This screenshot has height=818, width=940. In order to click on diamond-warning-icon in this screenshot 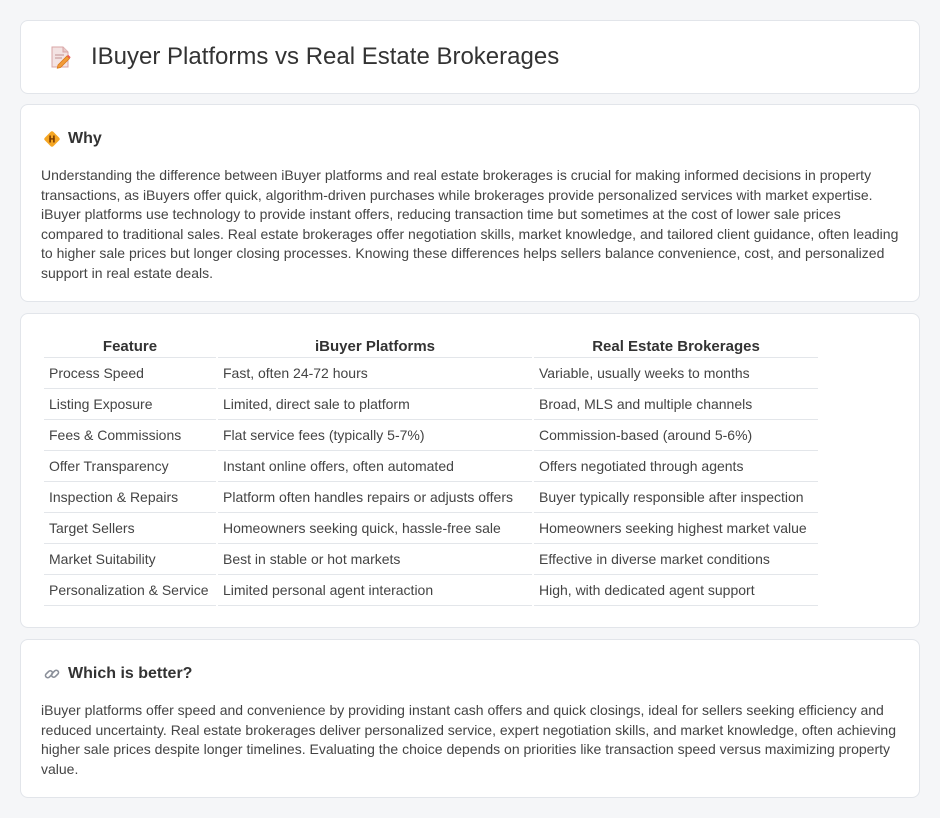, I will do `click(52, 139)`.